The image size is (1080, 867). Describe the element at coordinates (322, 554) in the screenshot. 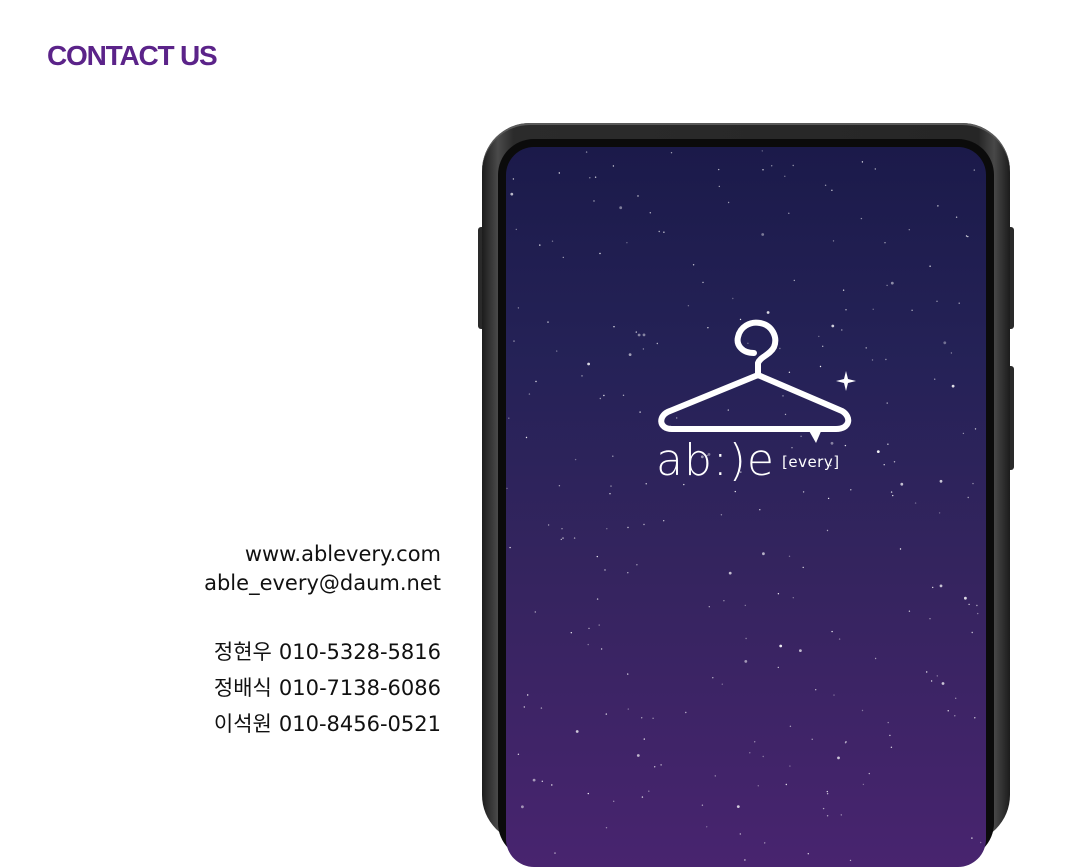

I see `website-link: www.ablevery.com` at that location.